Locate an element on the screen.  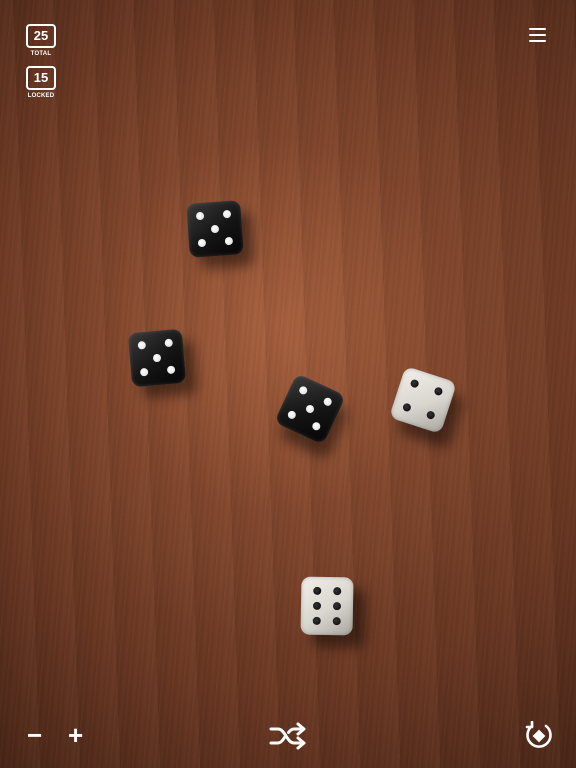
locked-count: 15 is located at coordinates (41, 78).